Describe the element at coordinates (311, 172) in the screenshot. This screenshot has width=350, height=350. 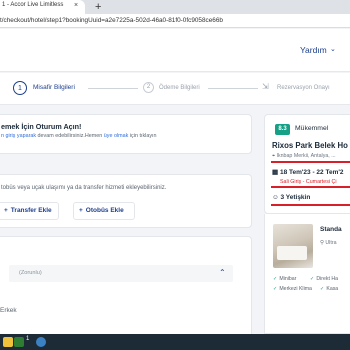
I see `stay-dates-text: 18 Tem'23 - 22 Tem'2` at that location.